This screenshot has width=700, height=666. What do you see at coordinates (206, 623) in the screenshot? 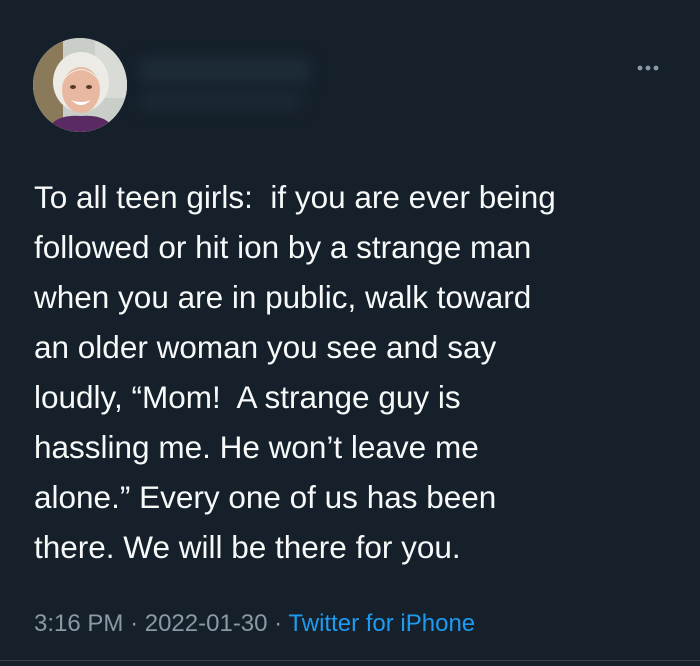
I see `tweet-date: 2022-01-30` at bounding box center [206, 623].